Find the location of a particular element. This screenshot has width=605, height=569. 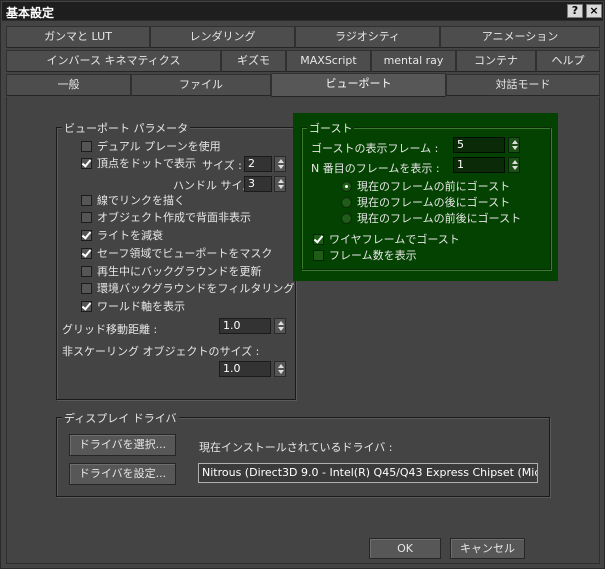

tab-radiosity: ラジオシティ is located at coordinates (367, 37).